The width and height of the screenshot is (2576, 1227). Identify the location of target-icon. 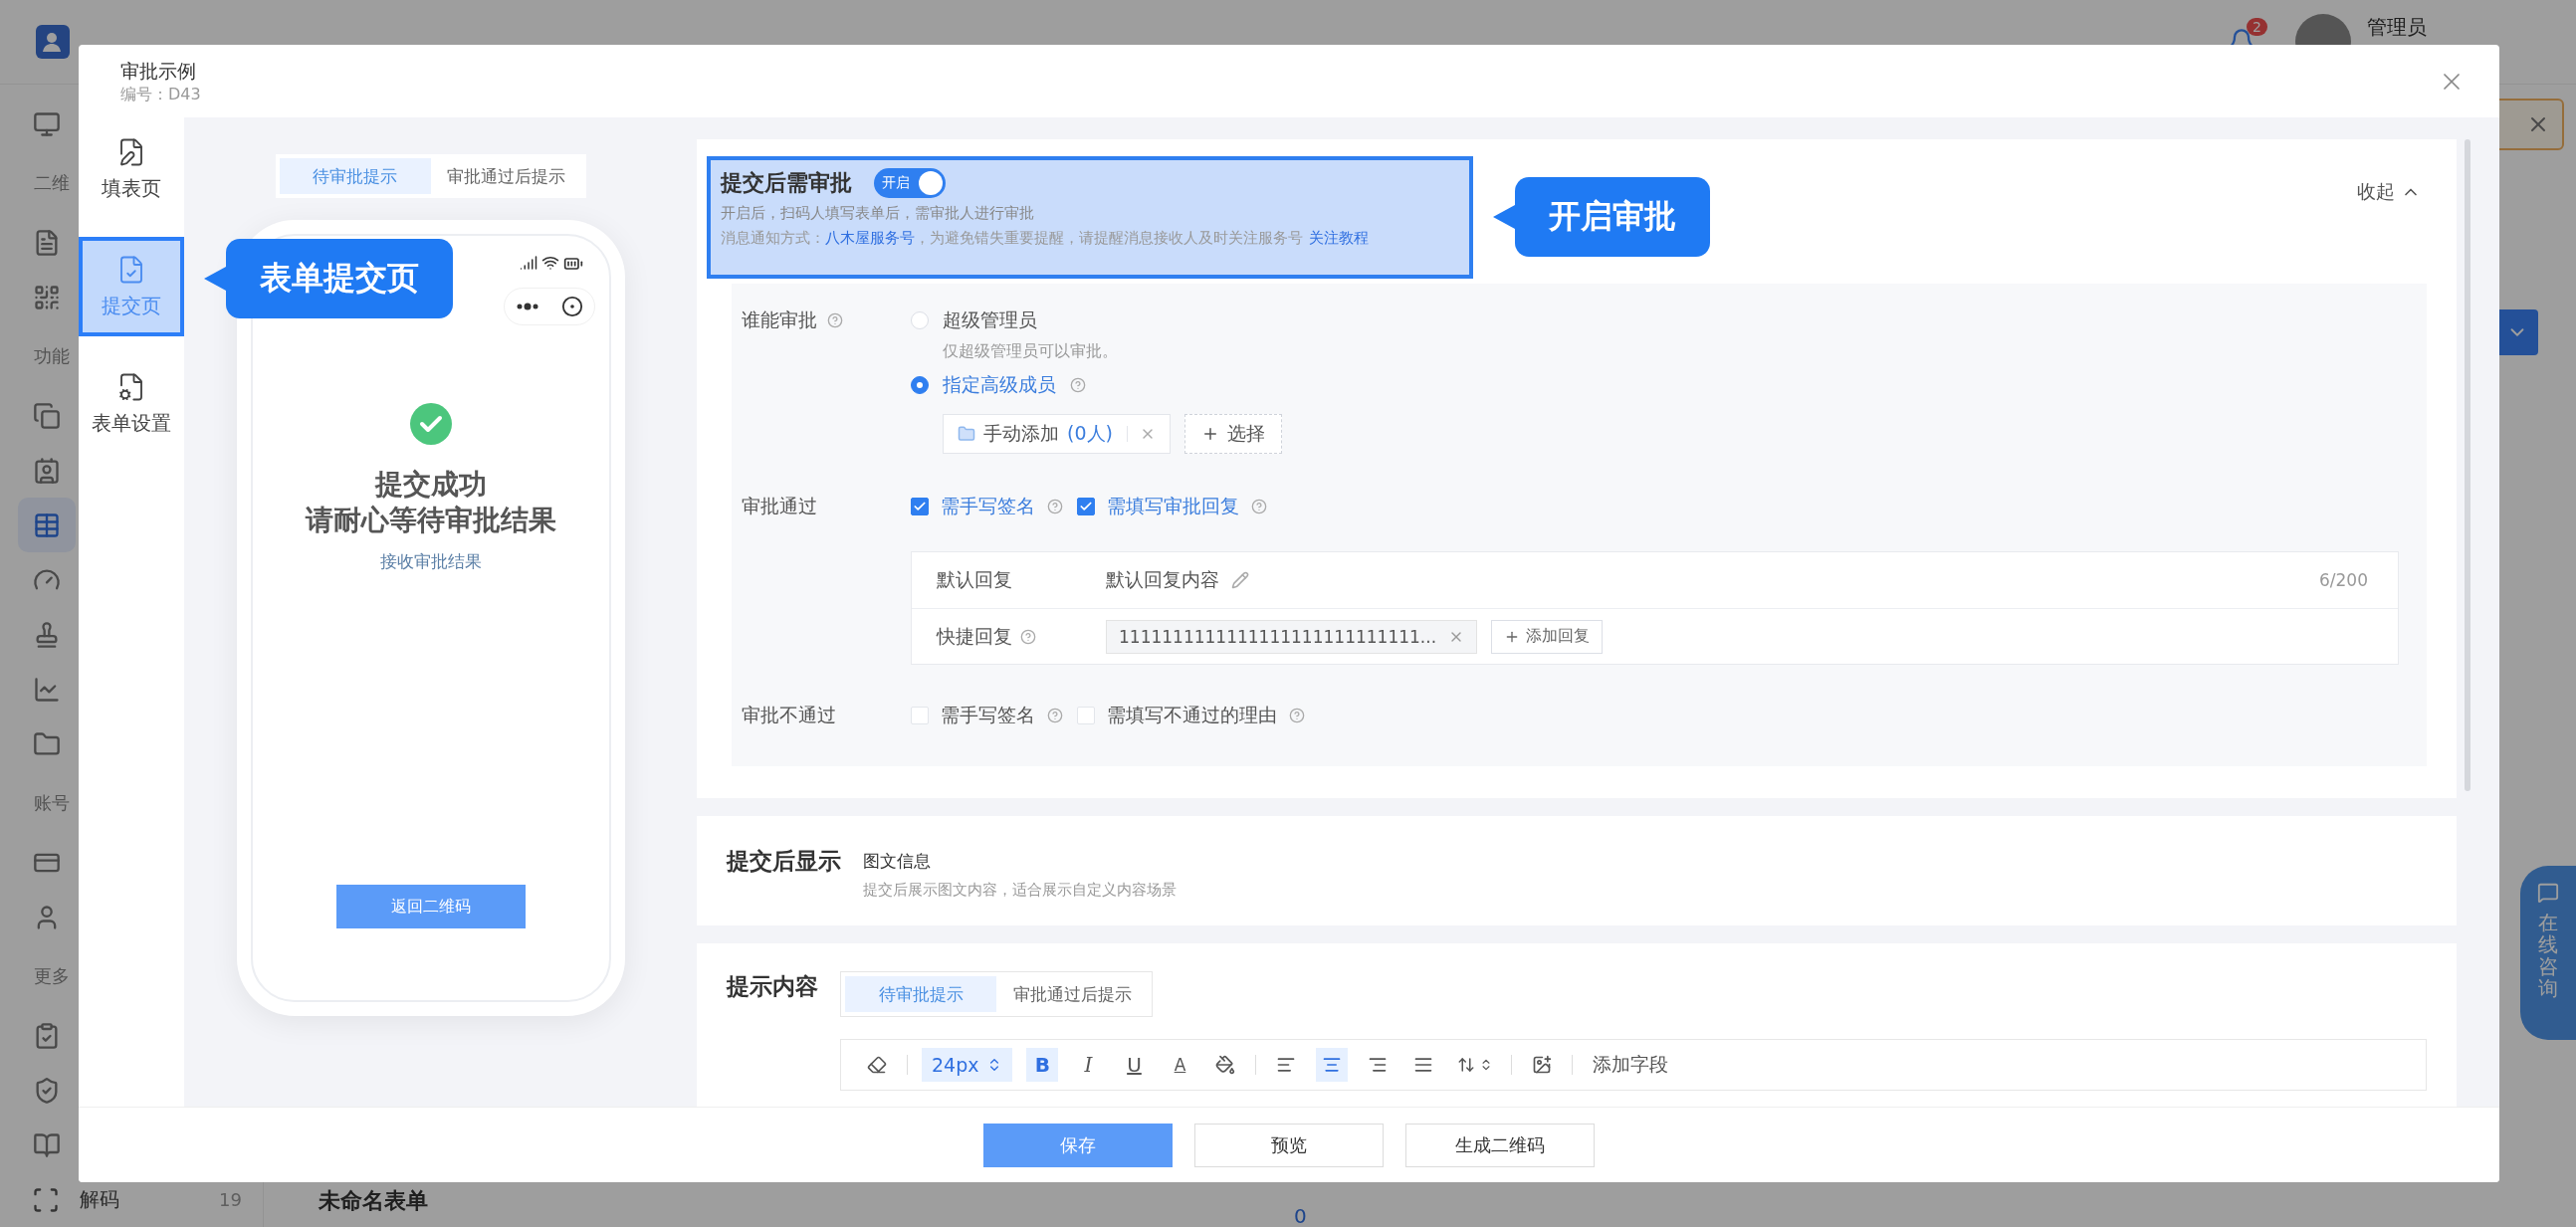
(571, 306).